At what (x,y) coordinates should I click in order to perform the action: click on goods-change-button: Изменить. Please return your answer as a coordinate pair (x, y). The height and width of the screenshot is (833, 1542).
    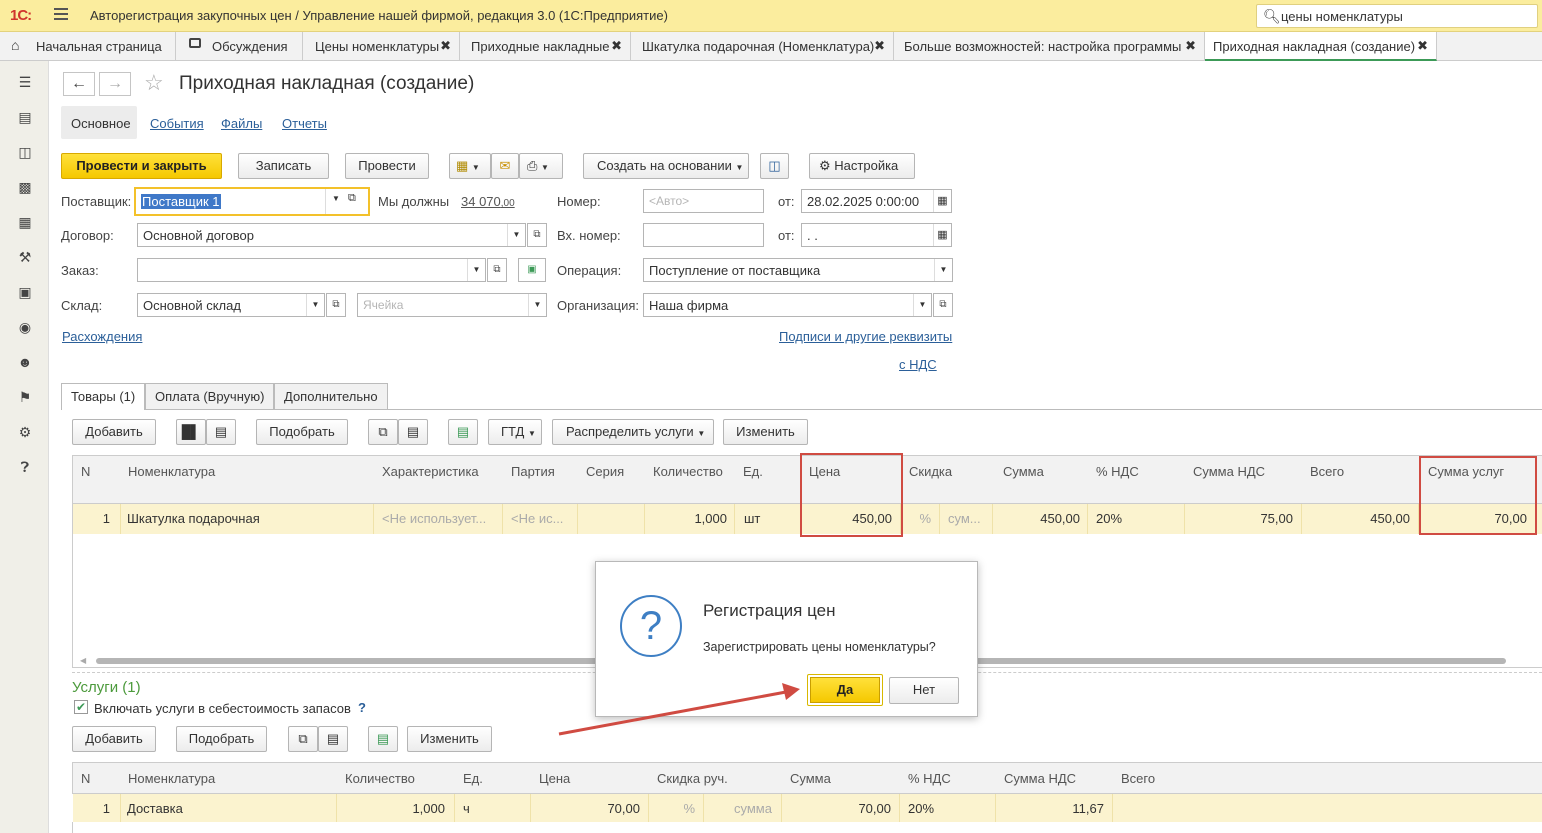
    Looking at the image, I should click on (765, 432).